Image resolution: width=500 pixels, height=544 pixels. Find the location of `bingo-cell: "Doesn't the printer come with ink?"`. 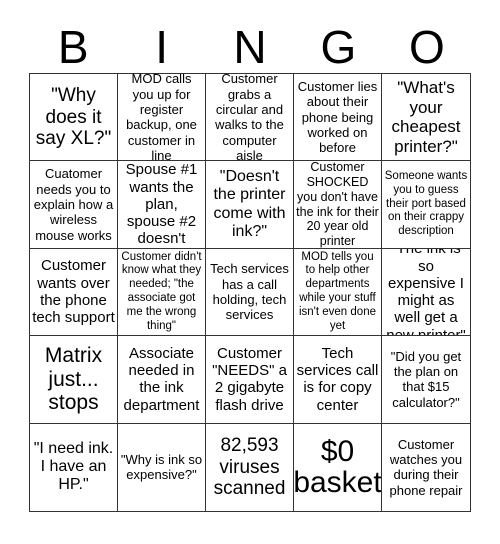

bingo-cell: "Doesn't the printer come with ink?" is located at coordinates (250, 205).